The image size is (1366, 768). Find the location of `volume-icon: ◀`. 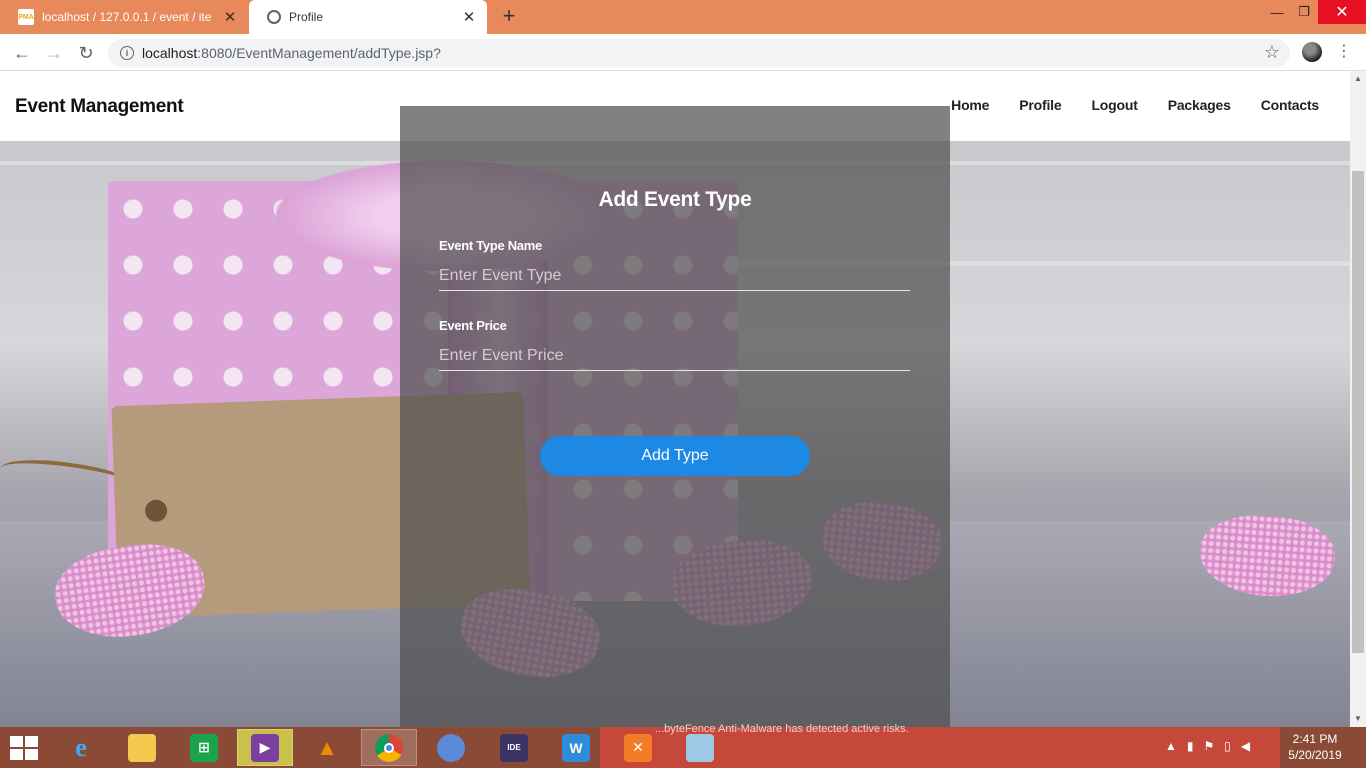

volume-icon: ◀ is located at coordinates (1245, 746).